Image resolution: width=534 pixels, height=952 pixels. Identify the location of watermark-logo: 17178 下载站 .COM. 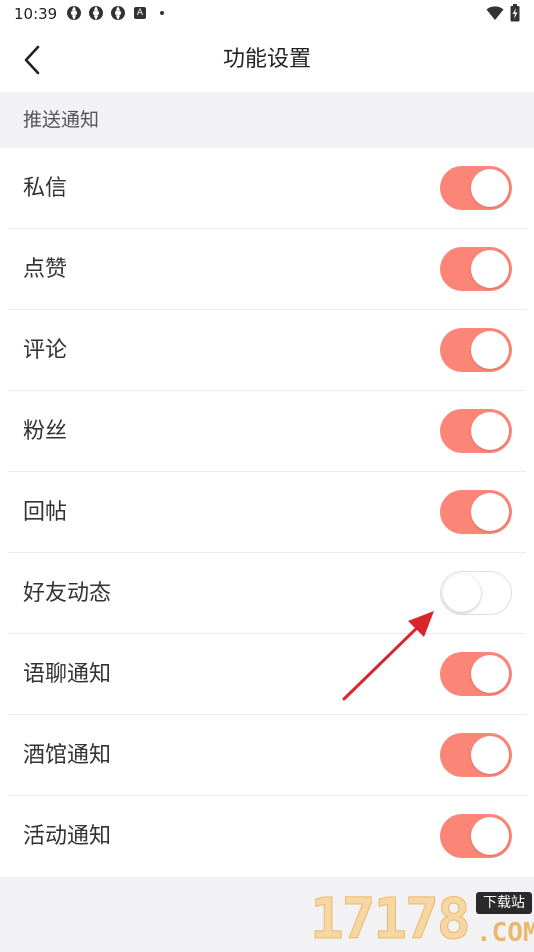
(421, 919).